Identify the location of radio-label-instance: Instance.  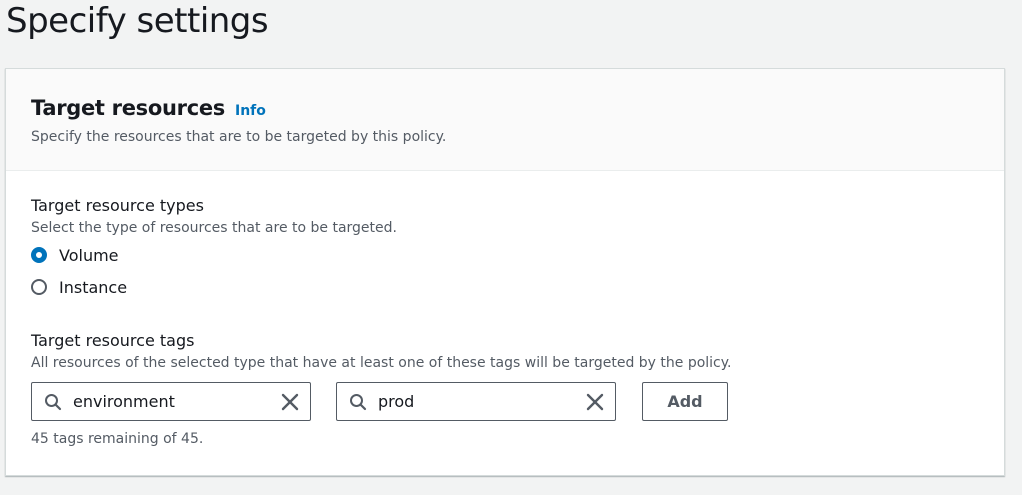
(93, 287).